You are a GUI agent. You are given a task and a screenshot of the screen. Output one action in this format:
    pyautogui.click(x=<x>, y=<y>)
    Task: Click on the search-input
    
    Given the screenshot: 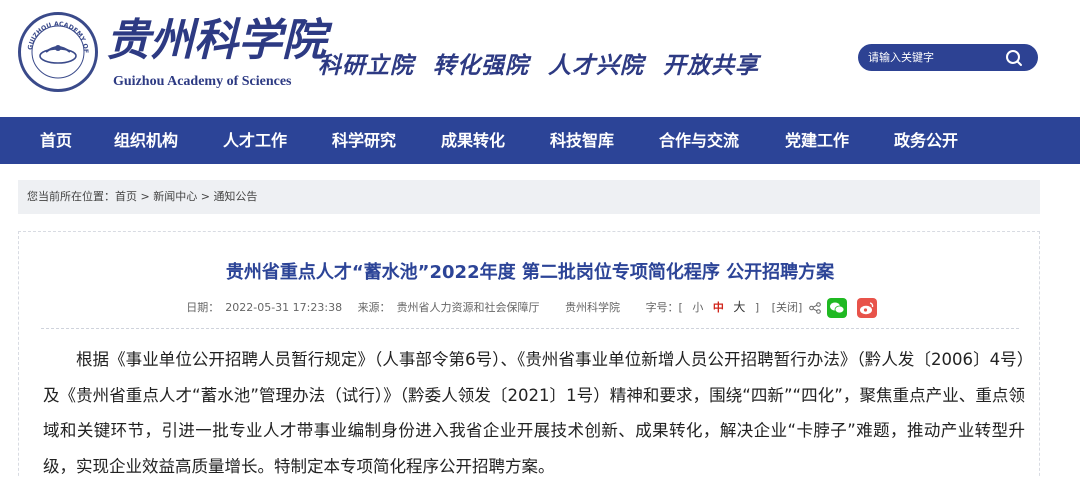 What is the action you would take?
    pyautogui.click(x=933, y=57)
    